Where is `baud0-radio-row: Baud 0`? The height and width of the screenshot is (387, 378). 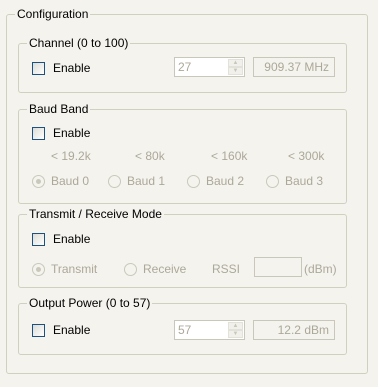 baud0-radio-row: Baud 0 is located at coordinates (60, 181).